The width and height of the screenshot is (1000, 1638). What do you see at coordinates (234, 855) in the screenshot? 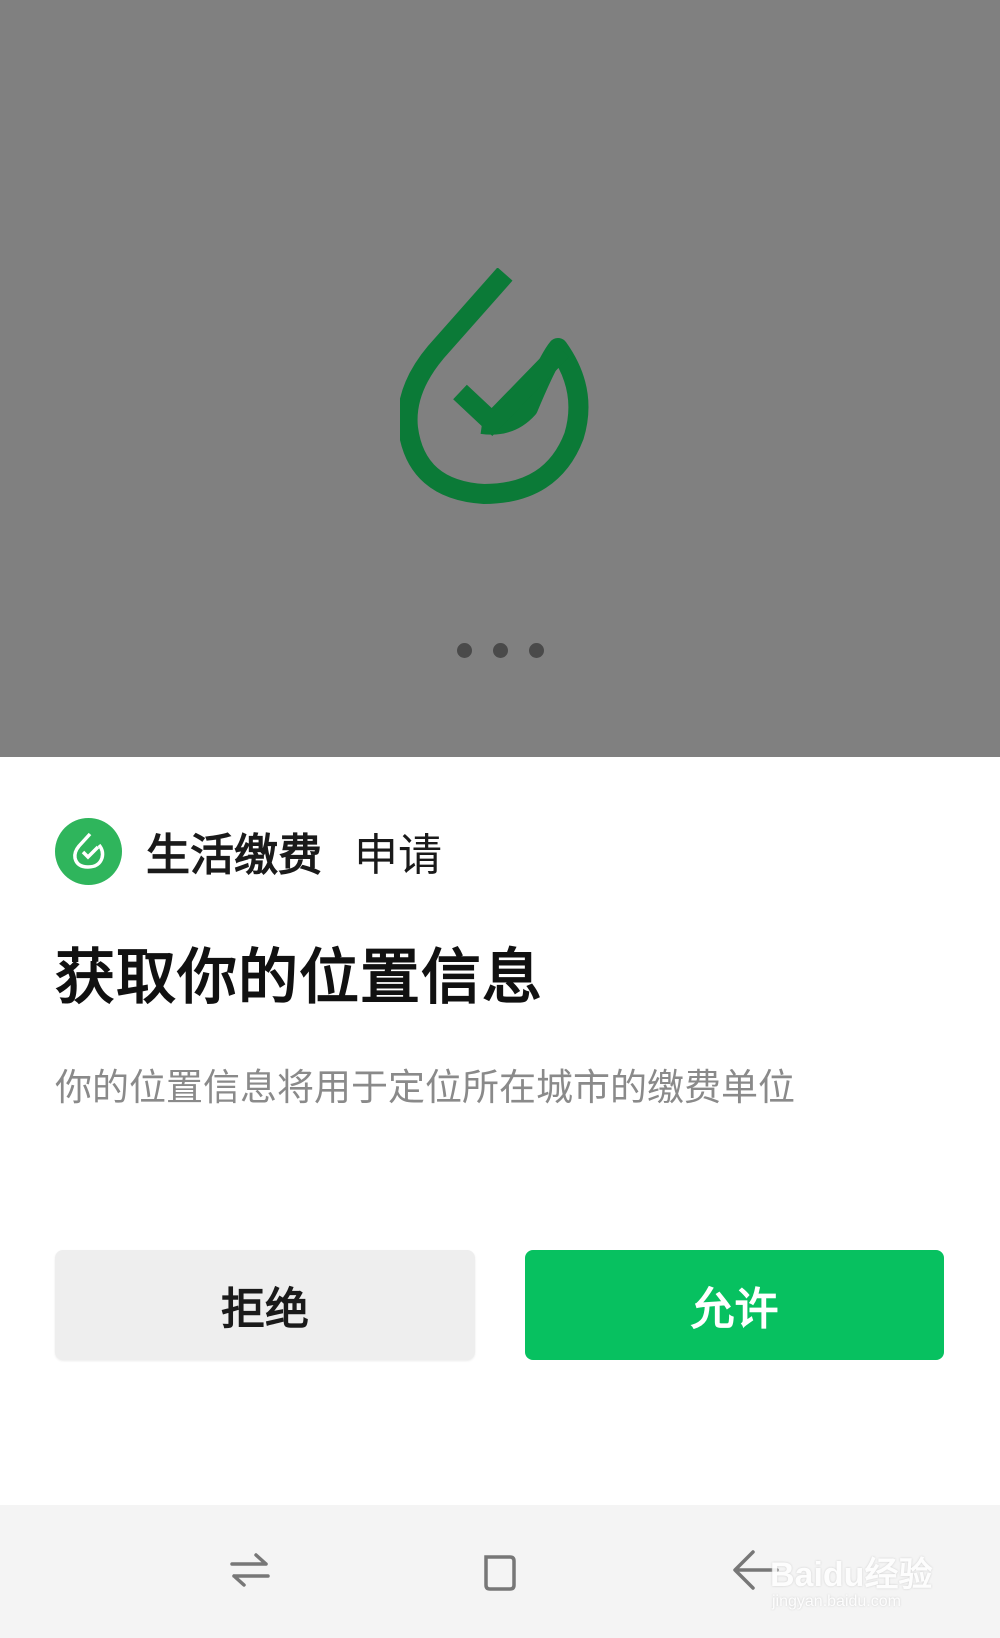
I see `app-name: 生活缴费` at bounding box center [234, 855].